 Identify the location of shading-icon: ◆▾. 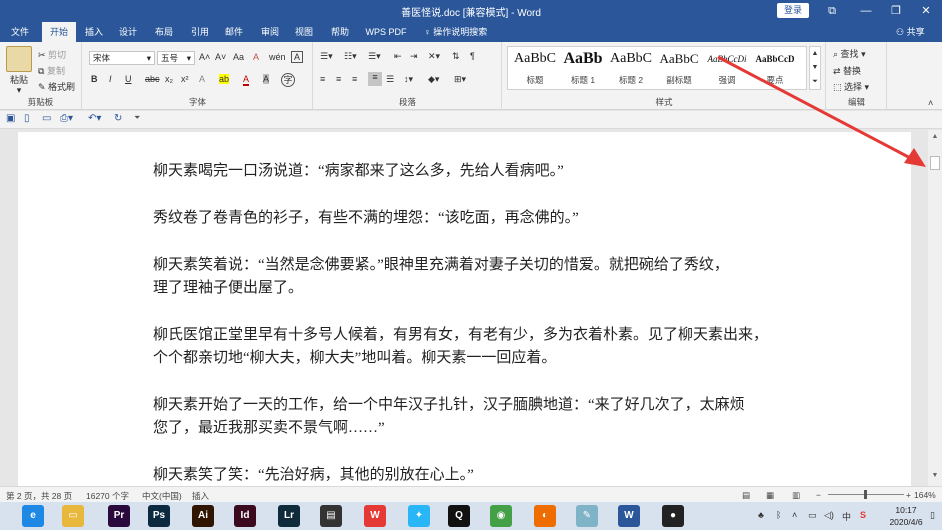
(433, 79).